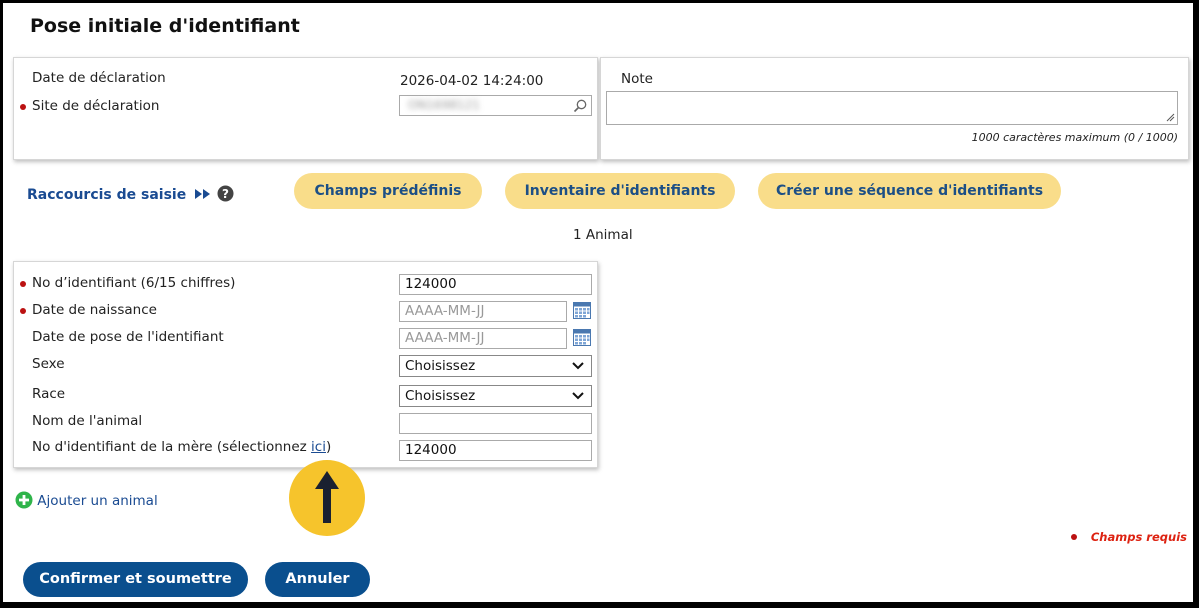  Describe the element at coordinates (909, 191) in the screenshot. I see `create-sequence-button: Créer une séquence d'identifiants` at that location.